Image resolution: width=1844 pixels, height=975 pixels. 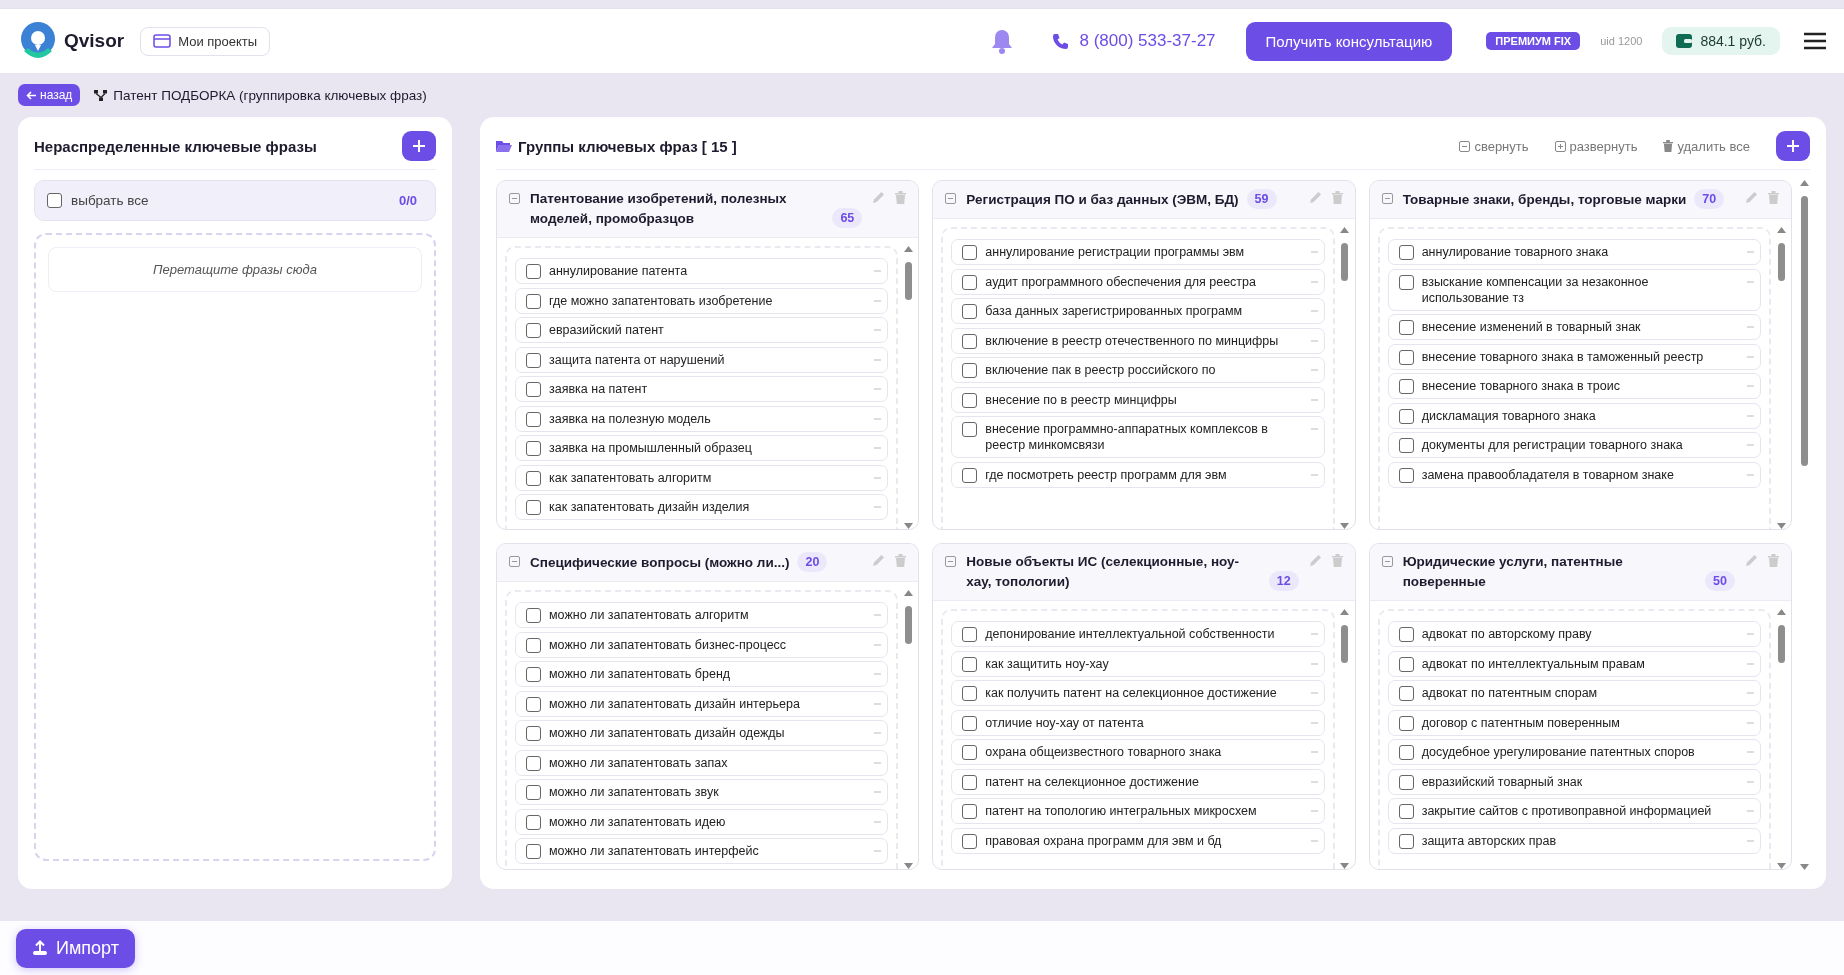 What do you see at coordinates (1533, 41) in the screenshot?
I see `plan-badge: ПРЕМИУМ FIX` at bounding box center [1533, 41].